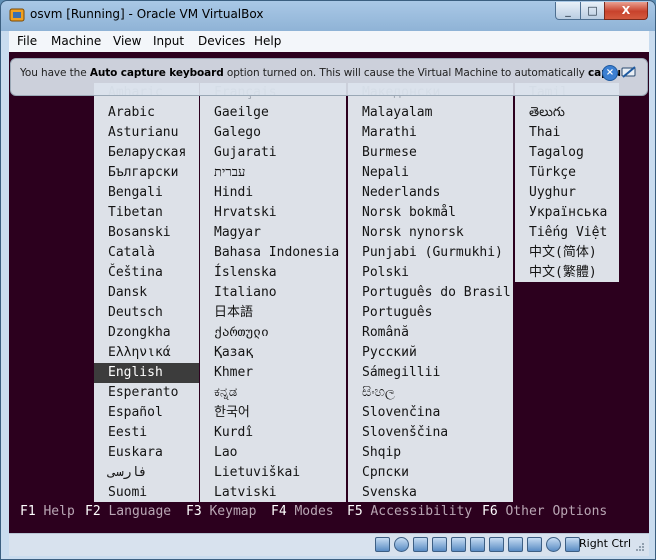  What do you see at coordinates (378, 473) in the screenshot?
I see `language-option: Српски` at bounding box center [378, 473].